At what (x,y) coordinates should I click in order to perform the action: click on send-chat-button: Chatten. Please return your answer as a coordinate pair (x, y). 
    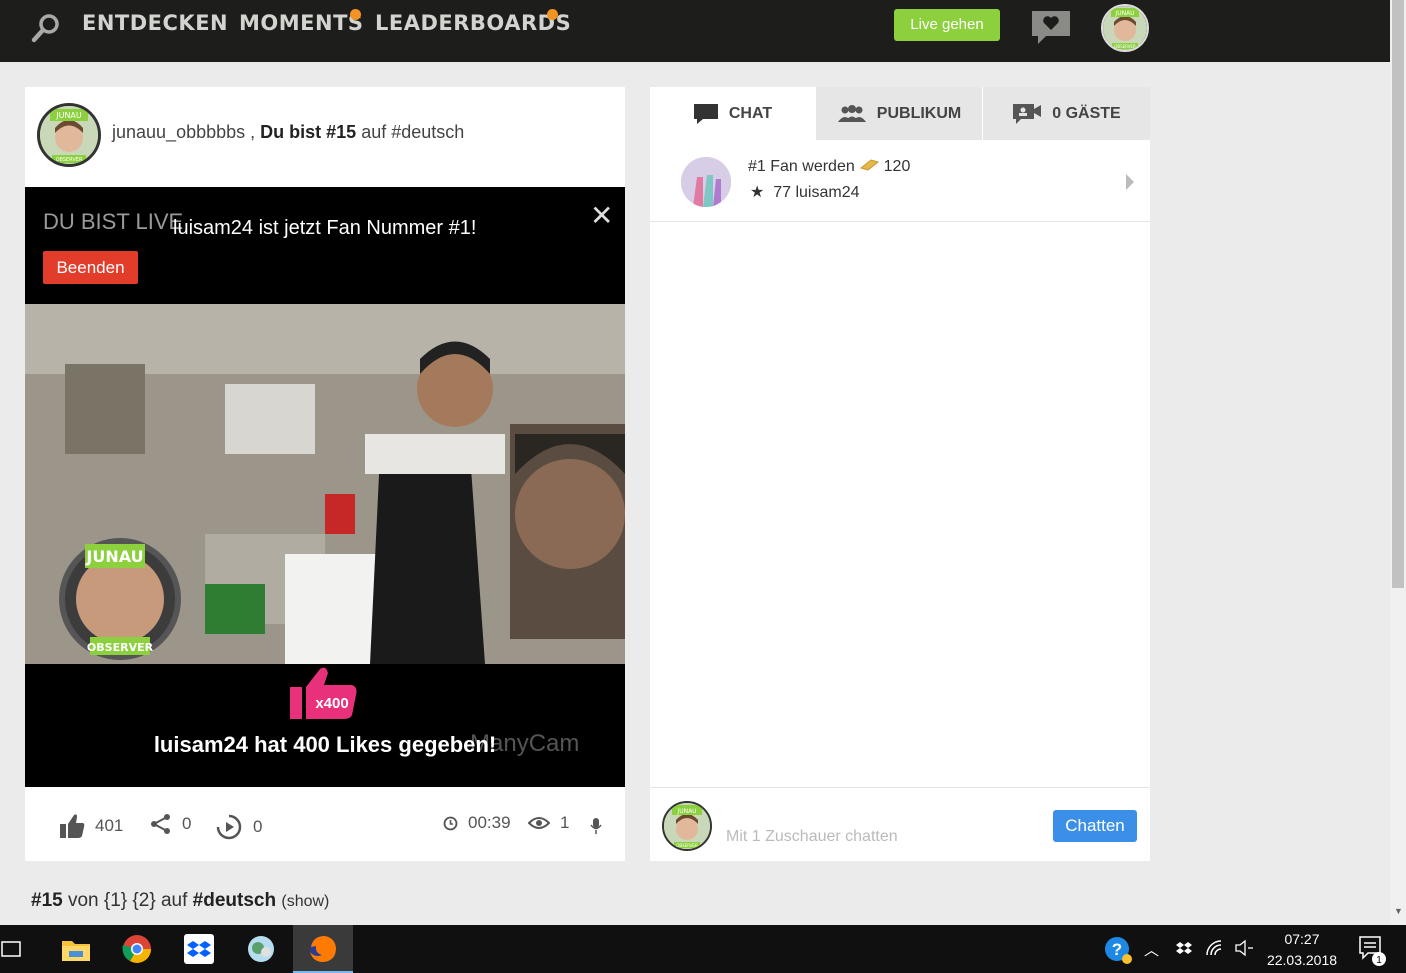
    Looking at the image, I should click on (1095, 826).